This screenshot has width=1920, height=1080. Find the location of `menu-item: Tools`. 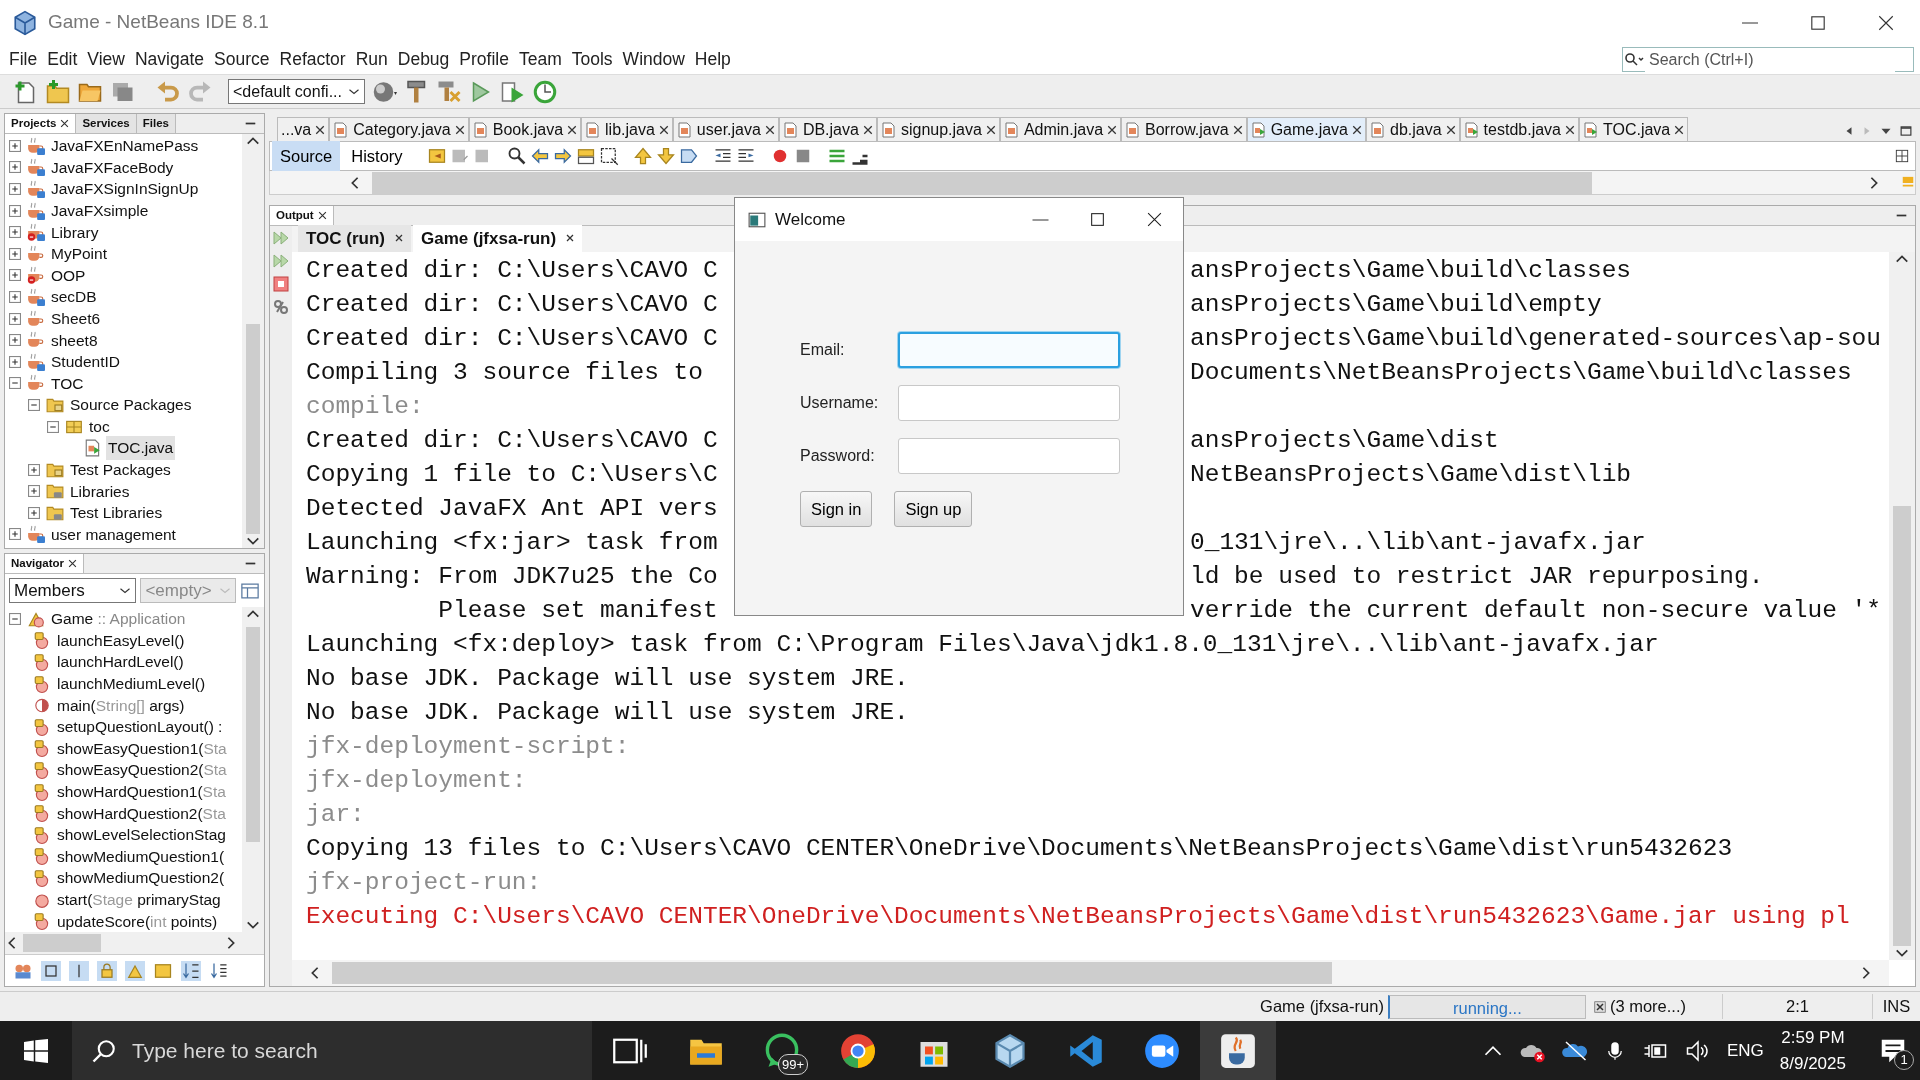

menu-item: Tools is located at coordinates (592, 59).